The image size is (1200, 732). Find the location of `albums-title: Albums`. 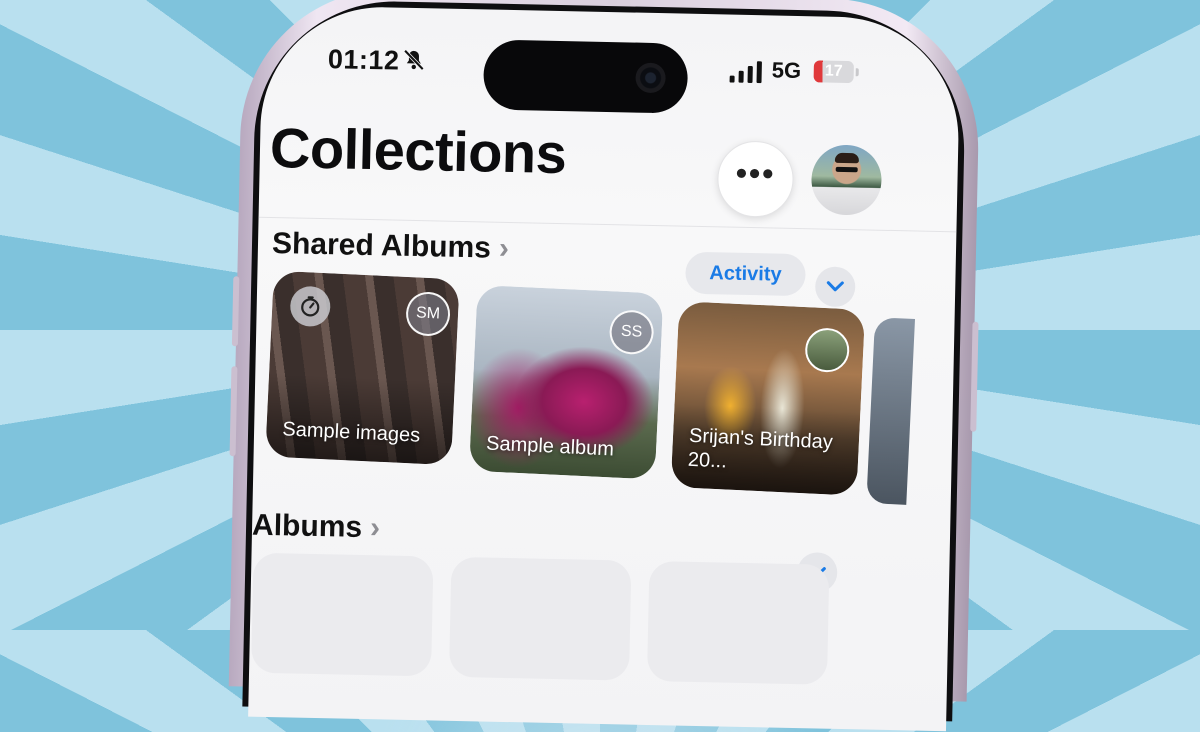

albums-title: Albums is located at coordinates (307, 526).